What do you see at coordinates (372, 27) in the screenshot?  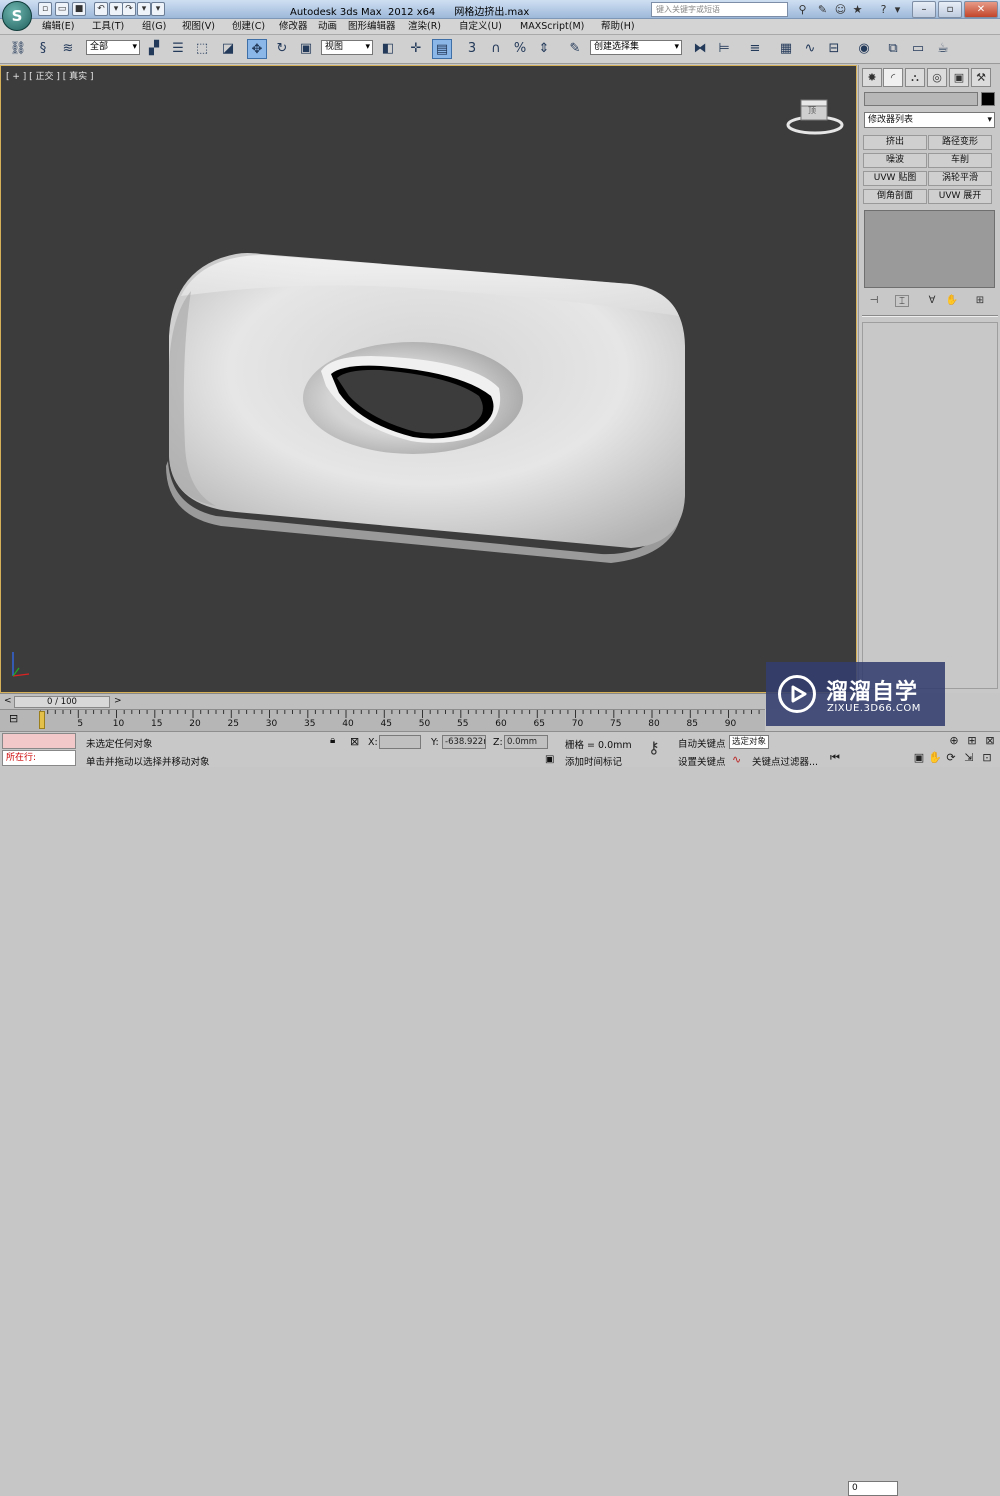 I see `menu-graph-editors: 图形编辑器` at bounding box center [372, 27].